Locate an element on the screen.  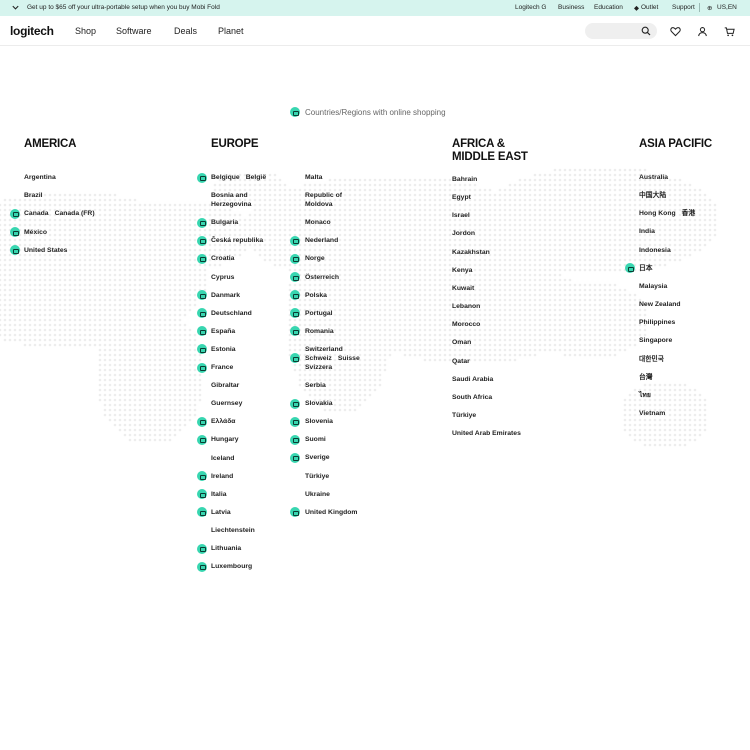
country-link: Kazakhstan is located at coordinates (471, 252).